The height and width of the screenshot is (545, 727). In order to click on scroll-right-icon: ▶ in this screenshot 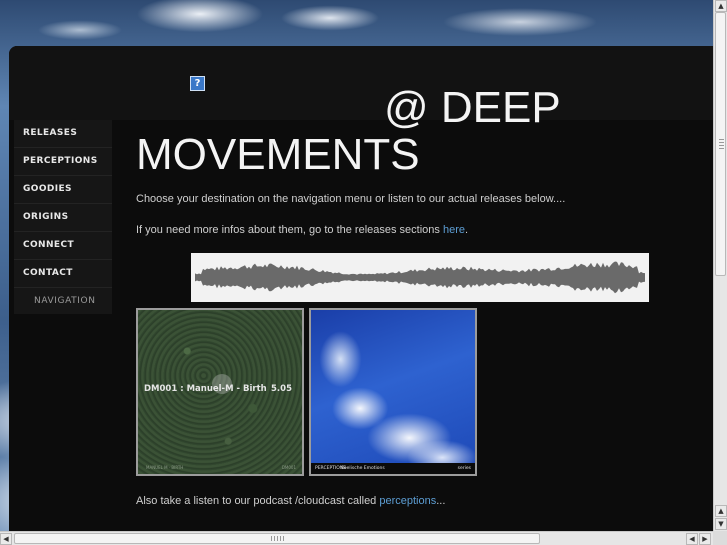, I will do `click(705, 539)`.